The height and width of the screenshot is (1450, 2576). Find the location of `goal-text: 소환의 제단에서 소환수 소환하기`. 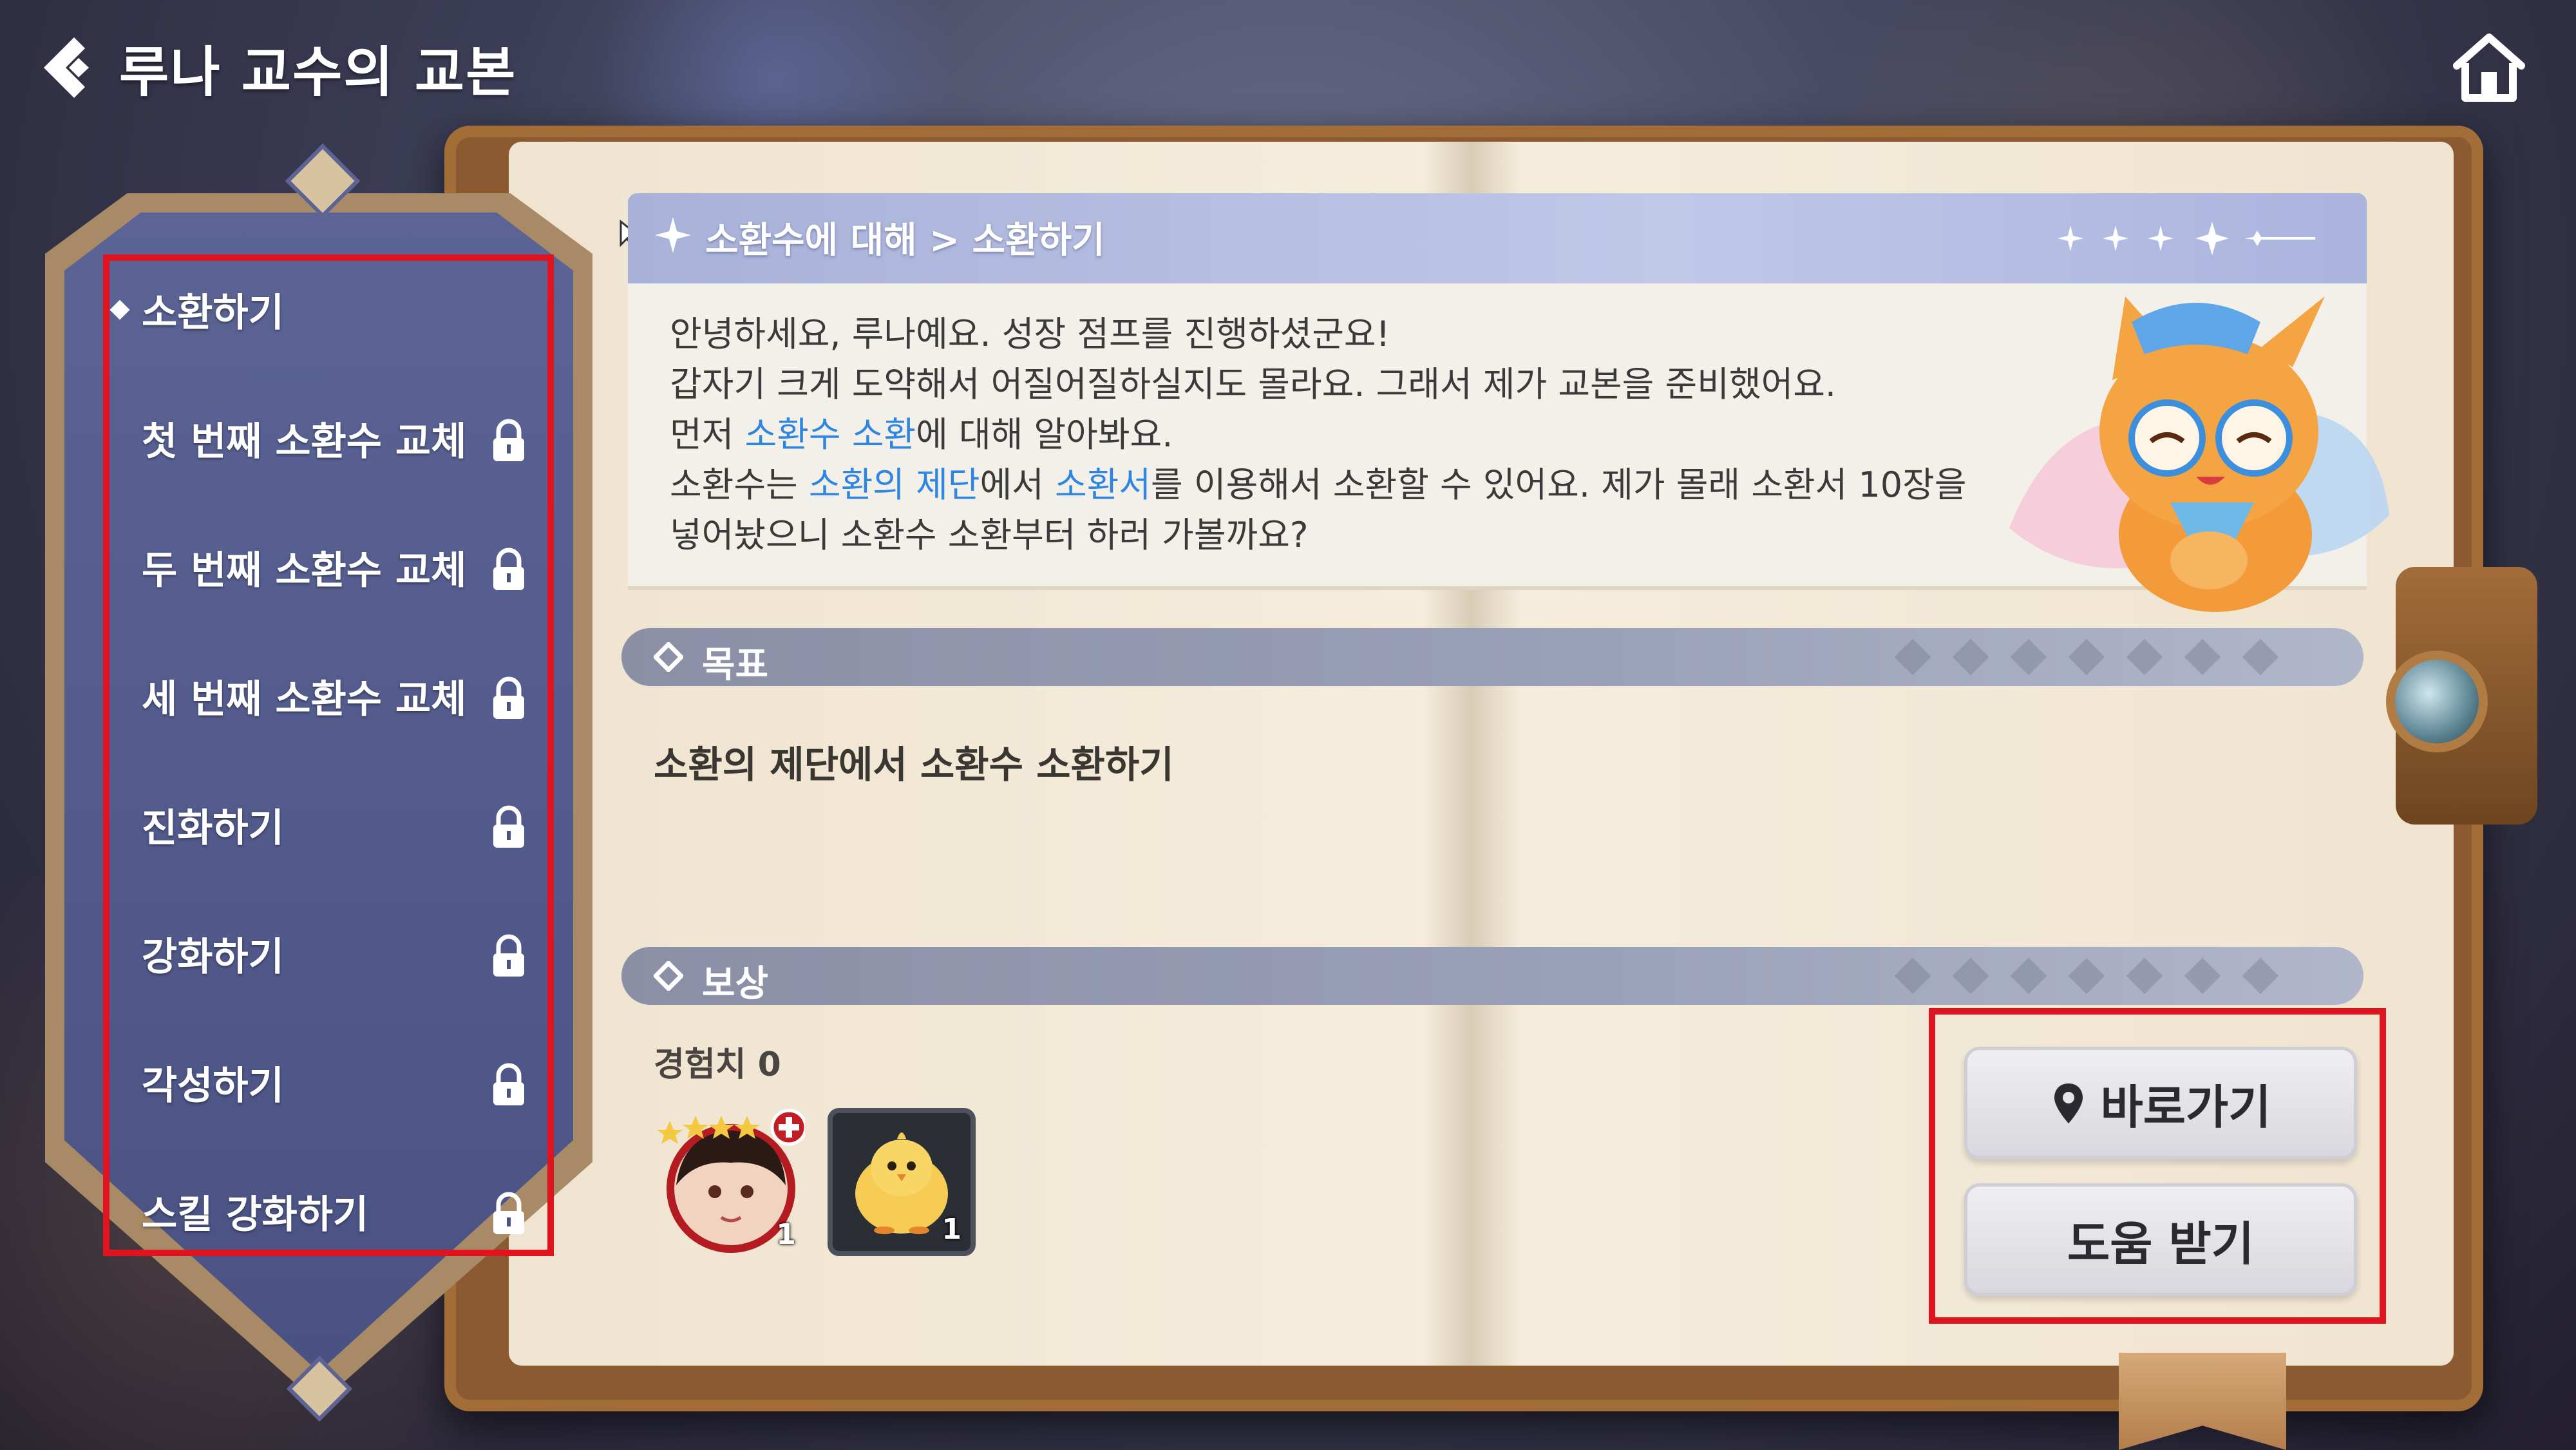

goal-text: 소환의 제단에서 소환수 소환하기 is located at coordinates (914, 765).